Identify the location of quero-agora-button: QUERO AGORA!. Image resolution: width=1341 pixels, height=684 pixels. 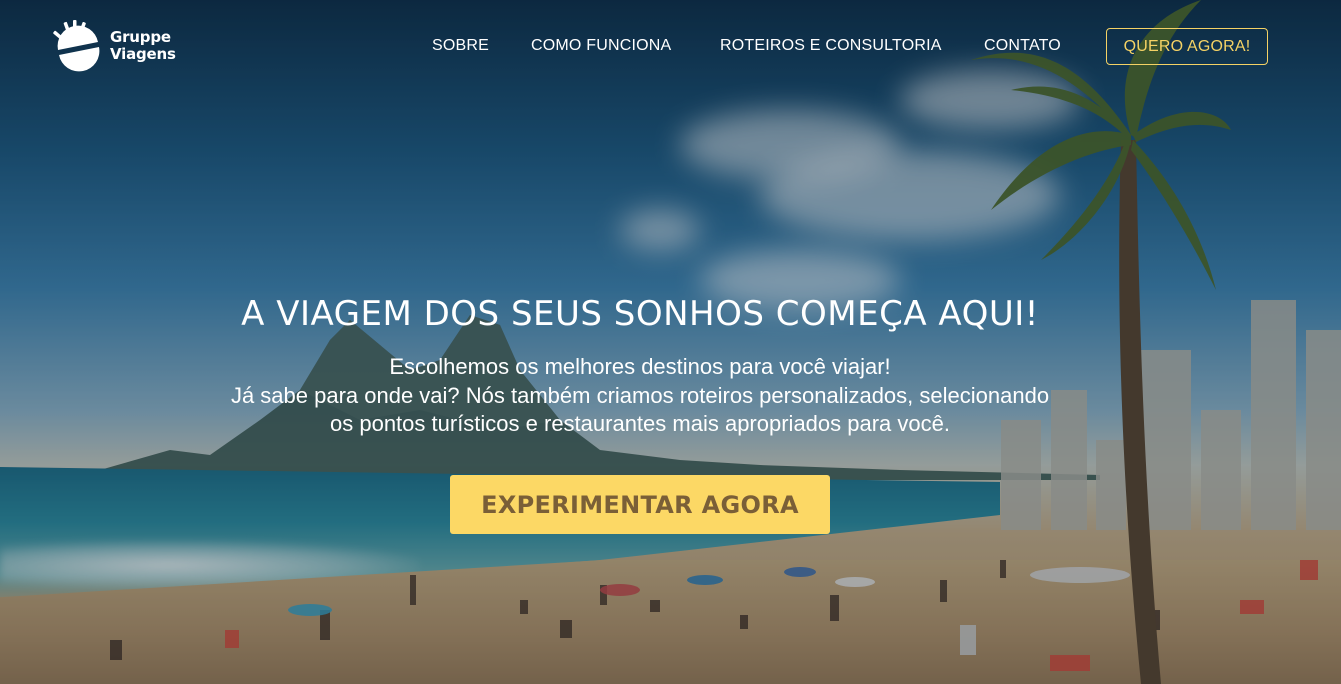
(1187, 46).